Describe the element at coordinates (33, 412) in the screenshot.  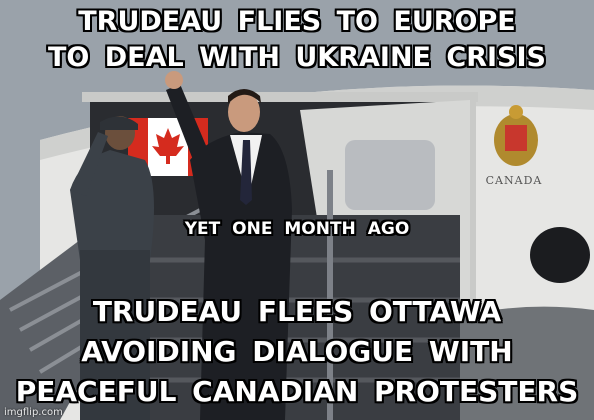
I see `imgflip-watermark: imgflip.com` at that location.